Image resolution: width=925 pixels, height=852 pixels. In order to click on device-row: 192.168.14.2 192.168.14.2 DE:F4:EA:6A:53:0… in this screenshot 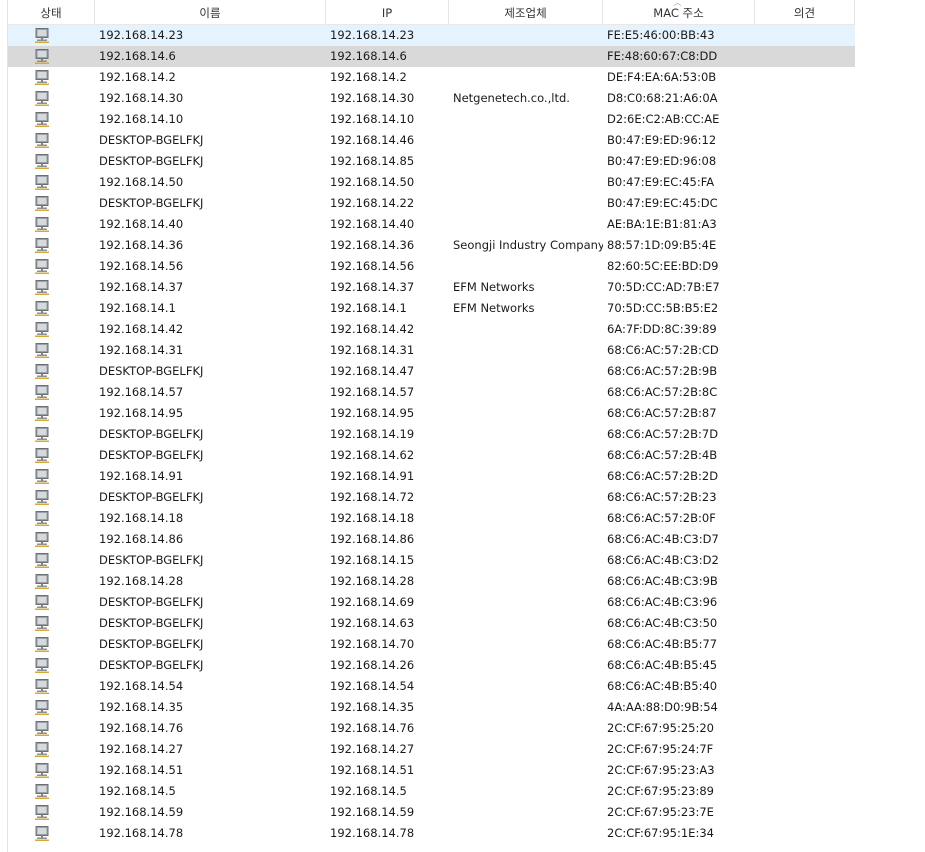, I will do `click(466, 77)`.